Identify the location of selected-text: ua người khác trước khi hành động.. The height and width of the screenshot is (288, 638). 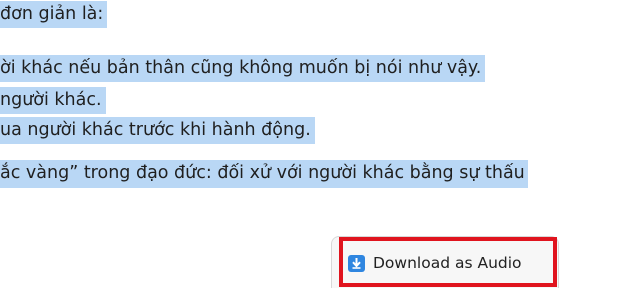
(157, 130).